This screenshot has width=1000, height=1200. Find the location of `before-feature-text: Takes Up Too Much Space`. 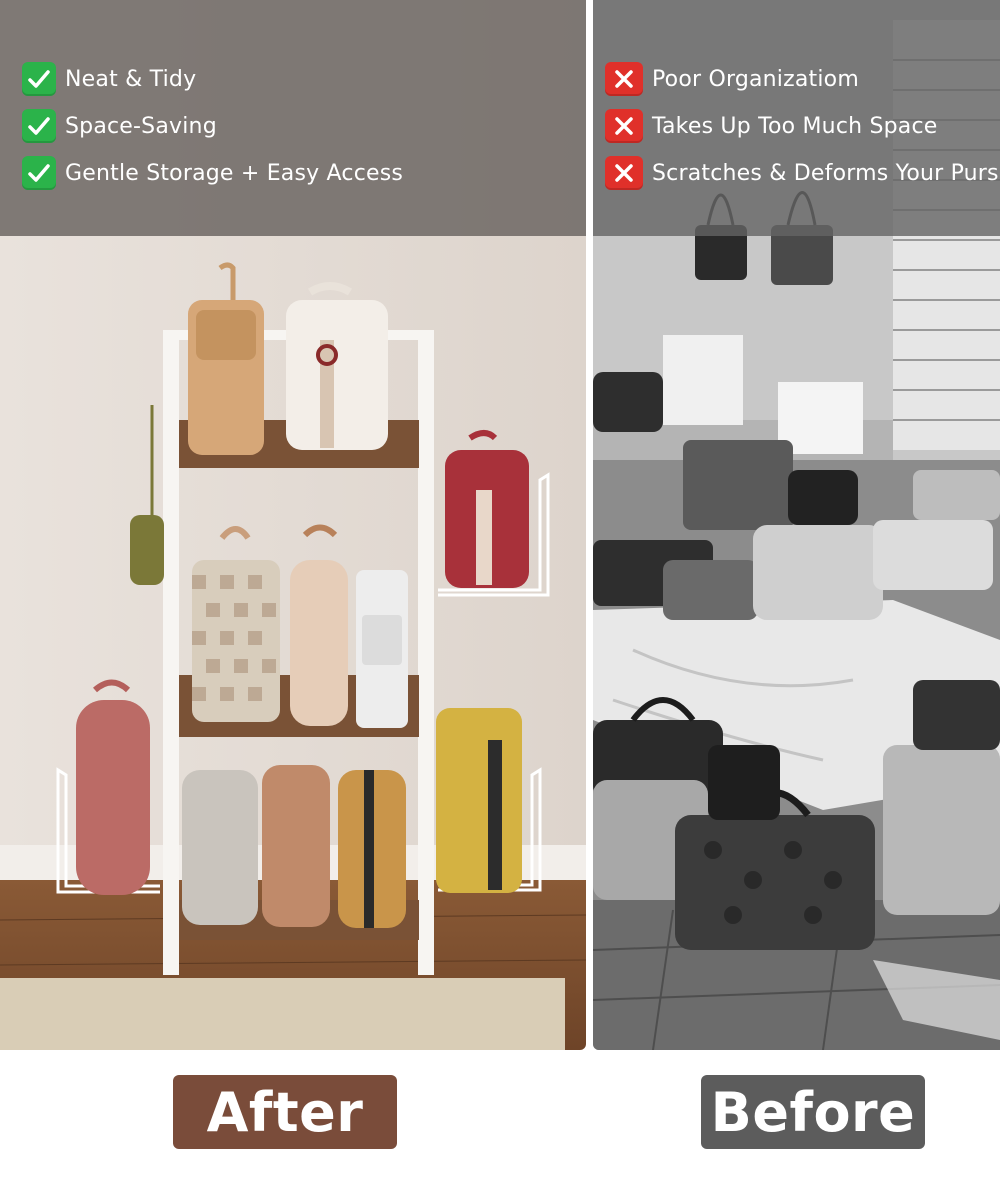

before-feature-text: Takes Up Too Much Space is located at coordinates (795, 126).